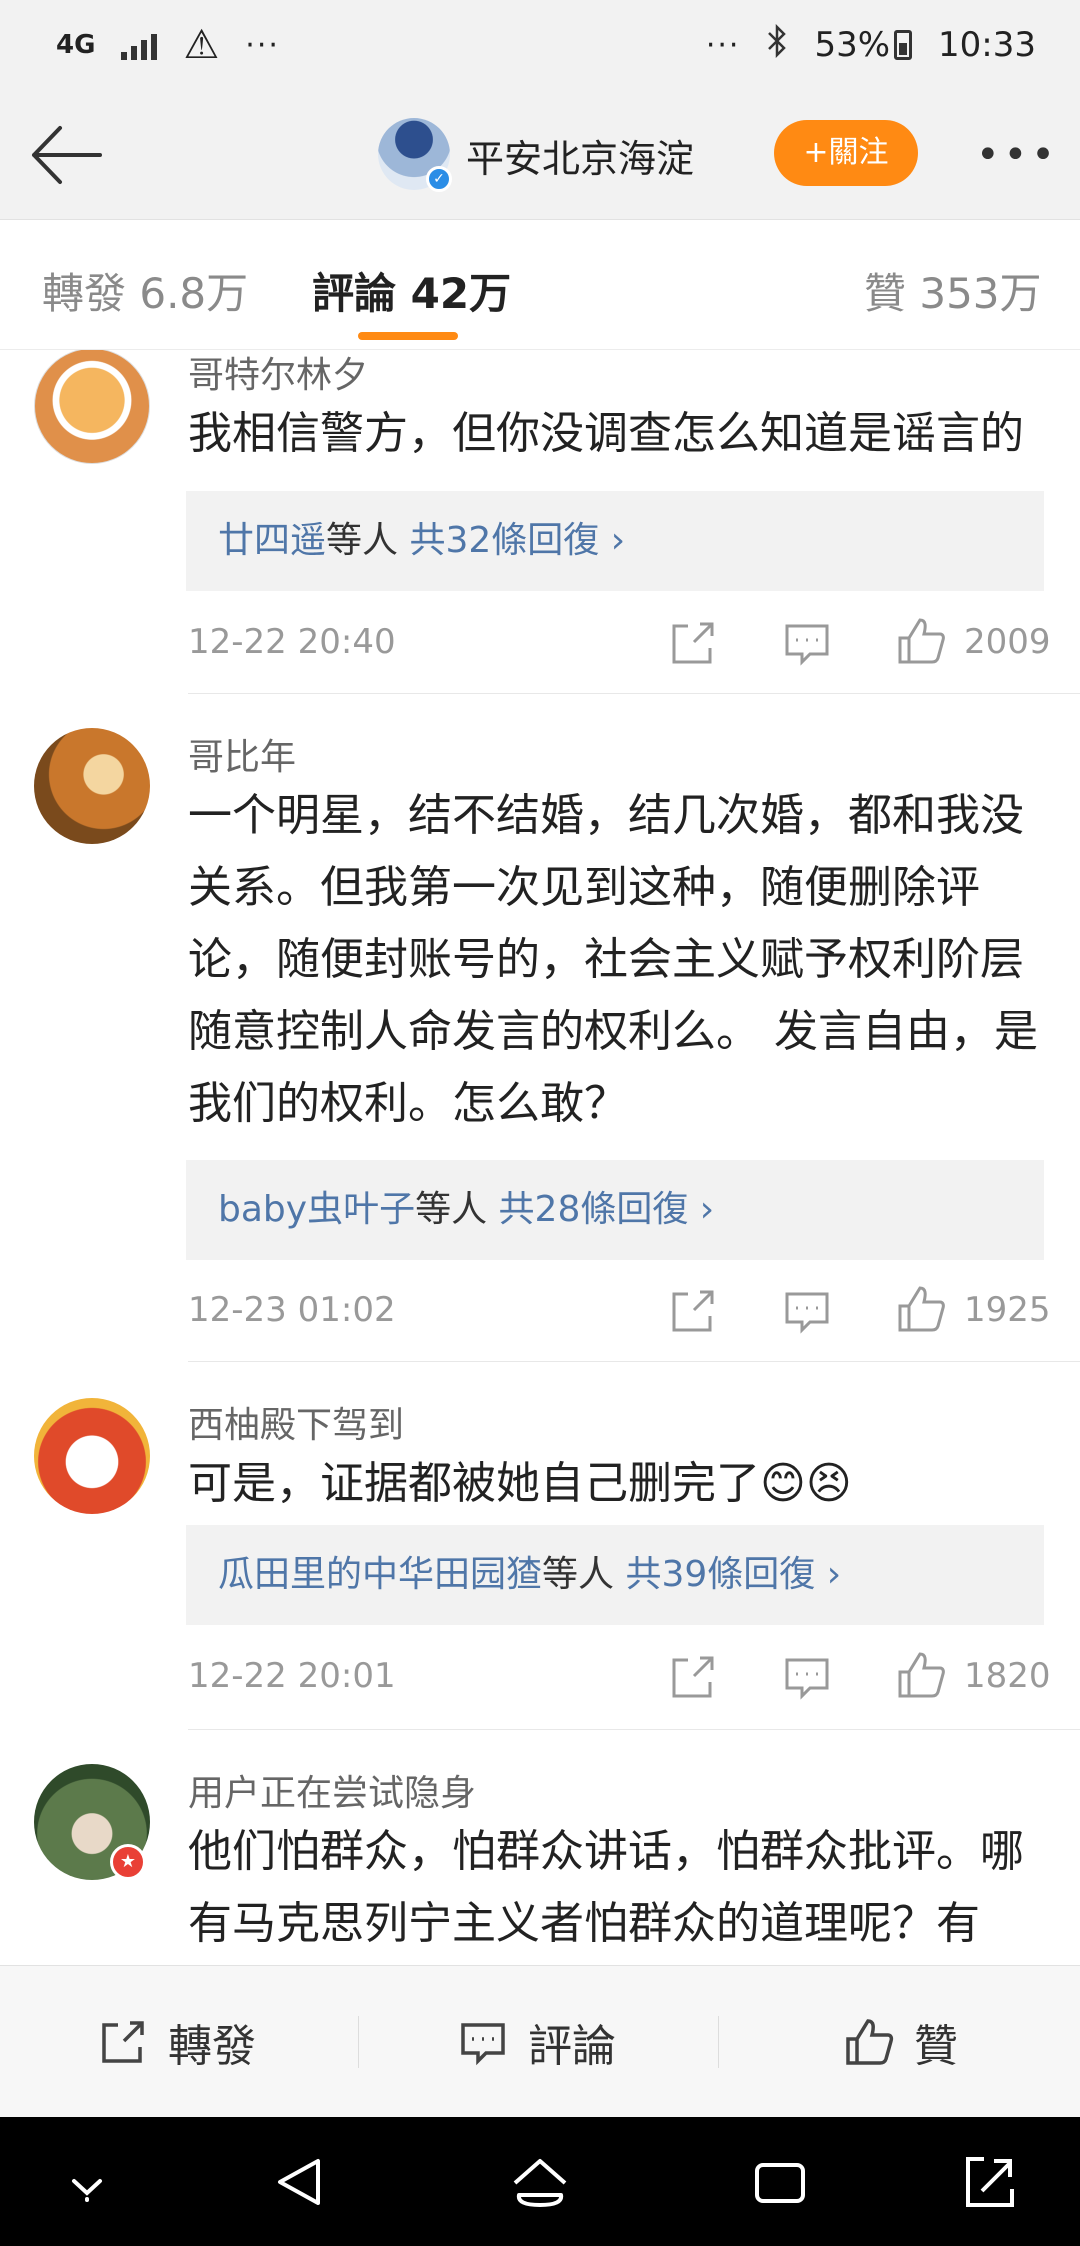  I want to click on comment-button: 評論, so click(537, 2042).